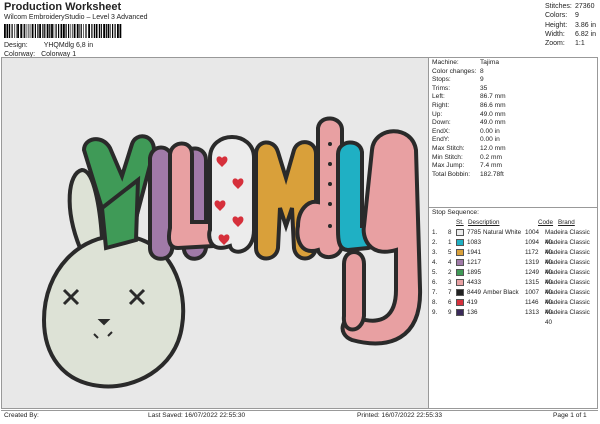 The width and height of the screenshot is (600, 424). Describe the element at coordinates (469, 123) in the screenshot. I see `info-row: Down: 49.0 mm` at that location.